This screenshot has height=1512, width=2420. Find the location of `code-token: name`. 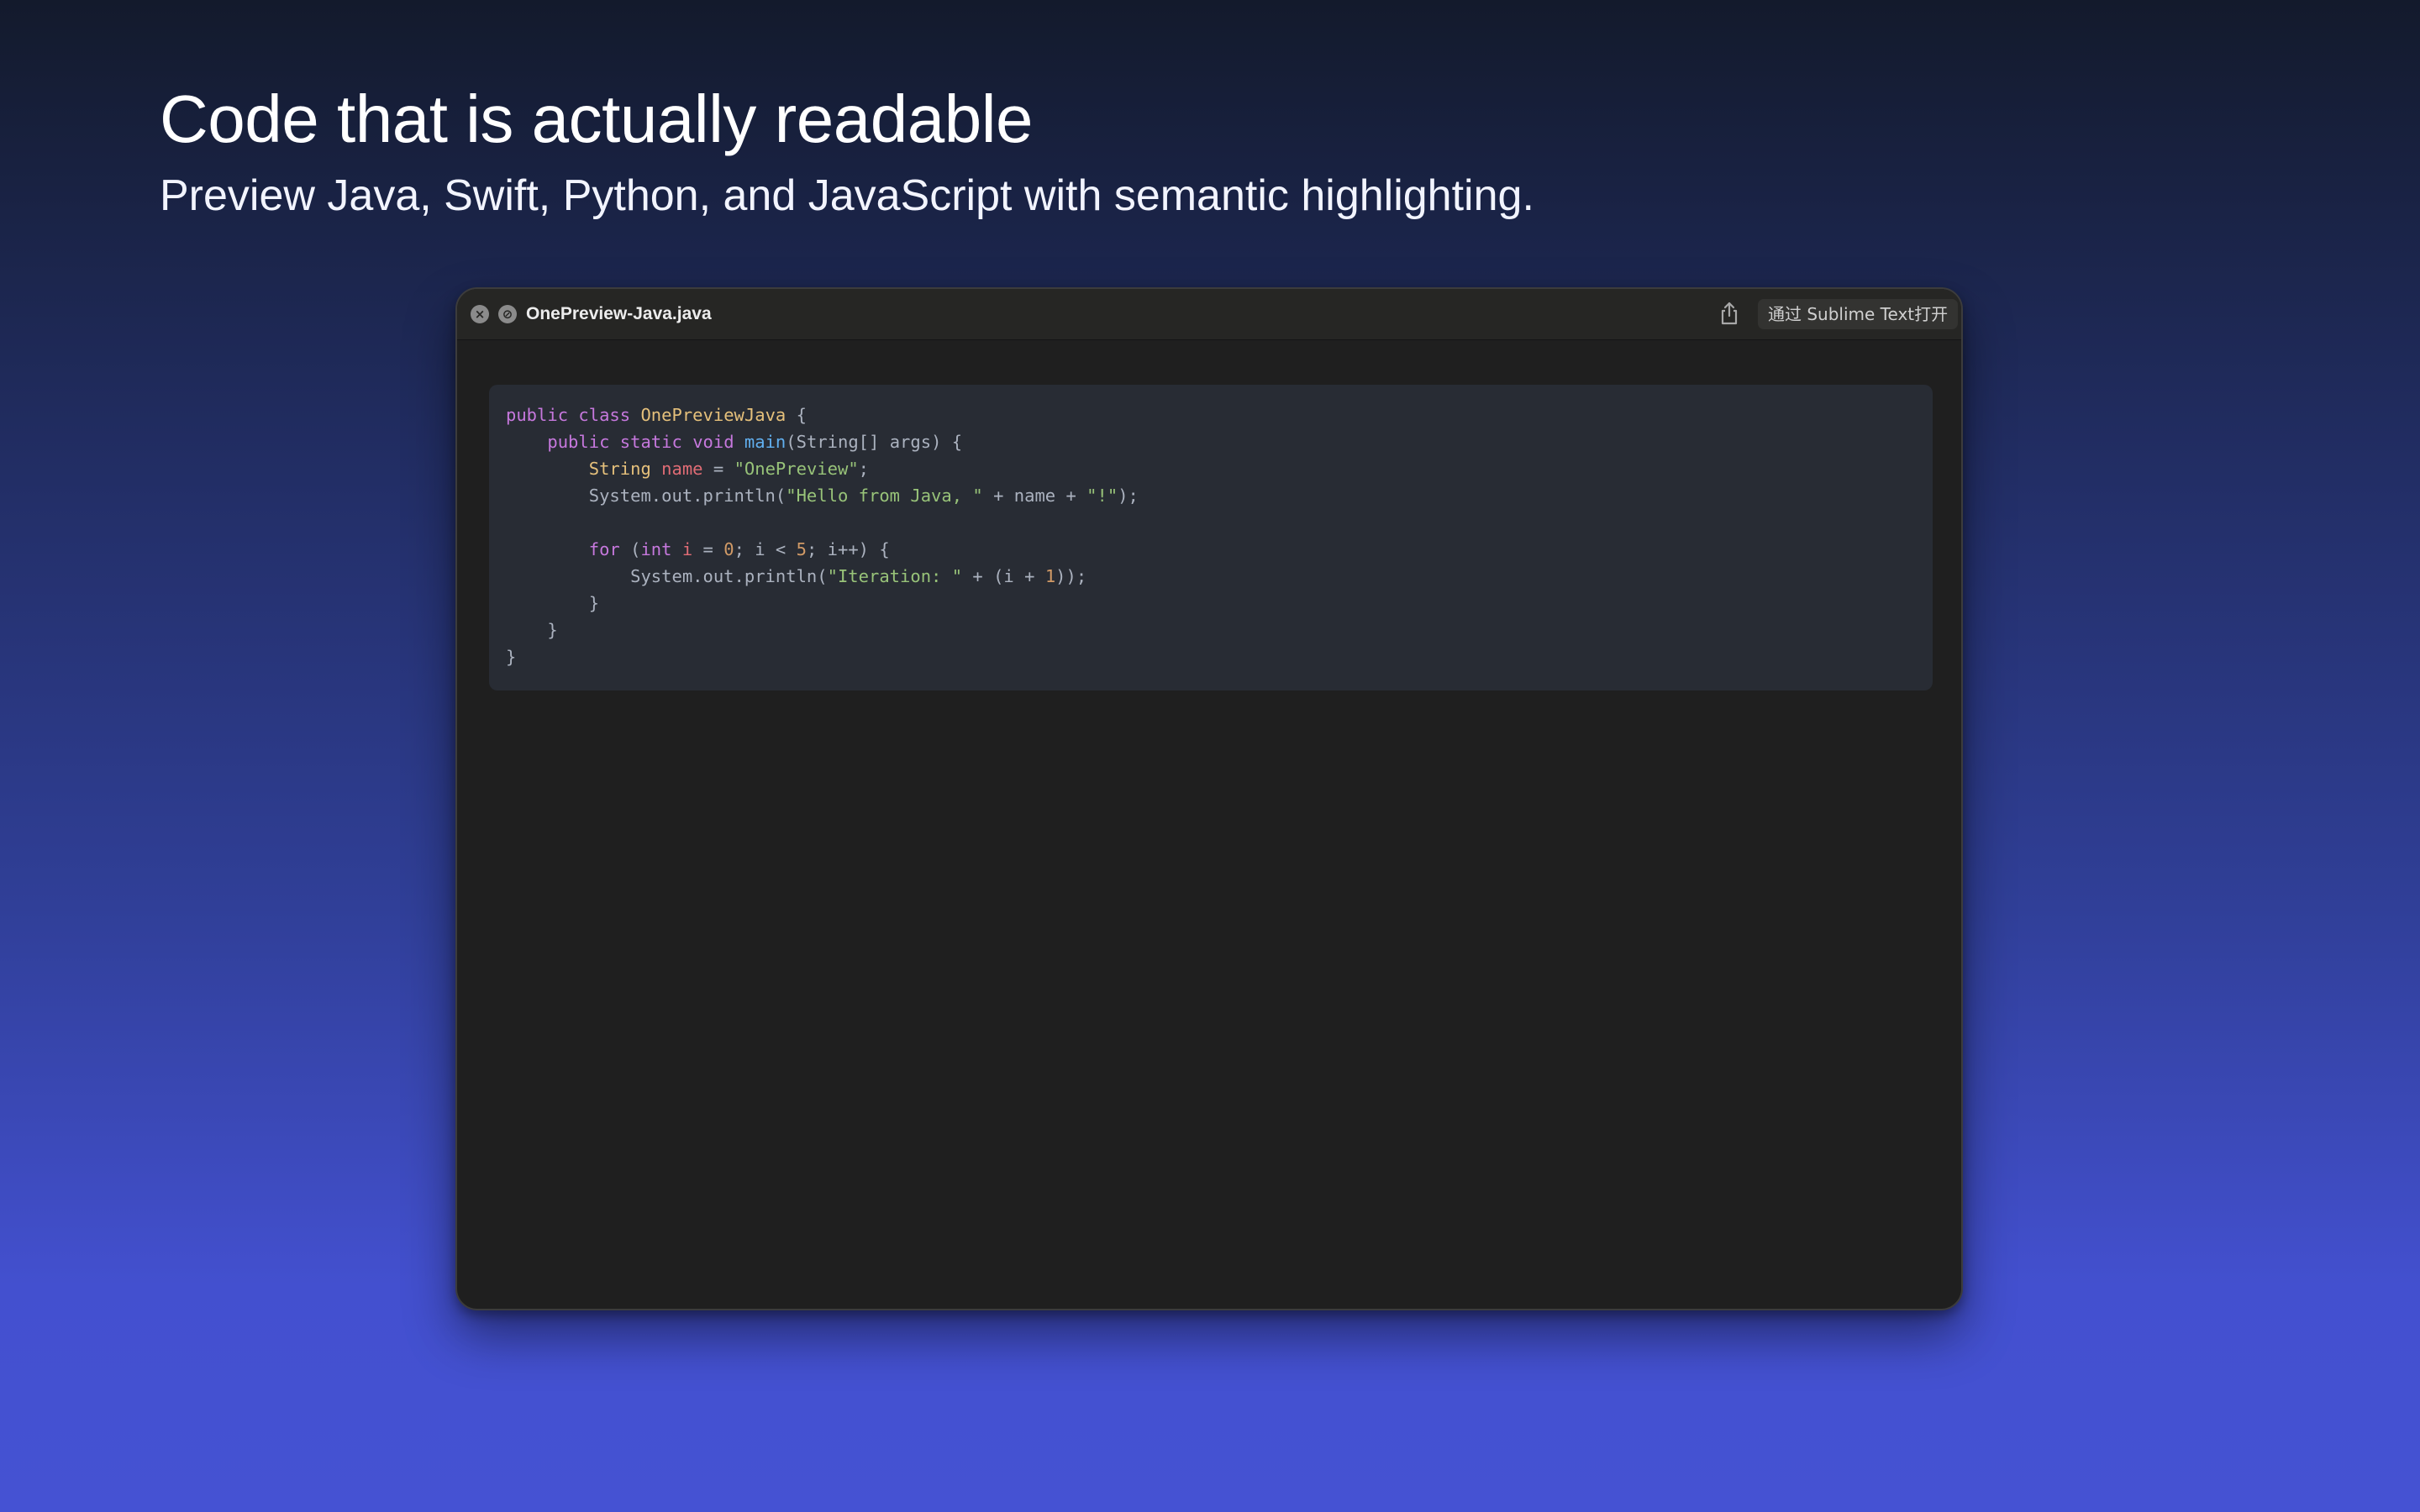

code-token: name is located at coordinates (682, 469).